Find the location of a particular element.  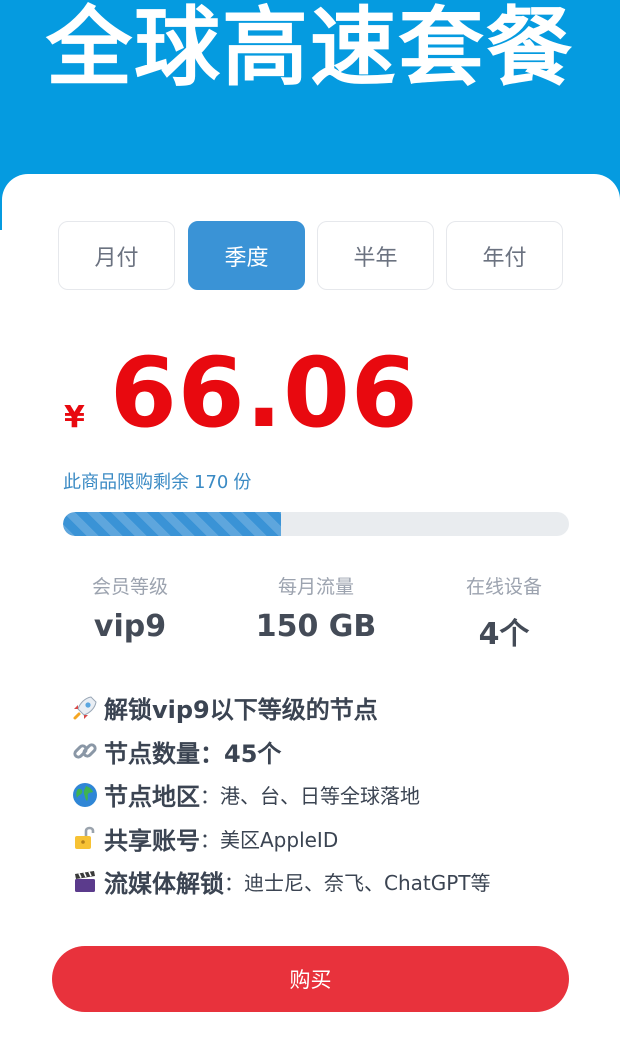

feature-item: 流媒体解锁：迪士尼、奈飞、ChatGPT等 is located at coordinates (338, 882).